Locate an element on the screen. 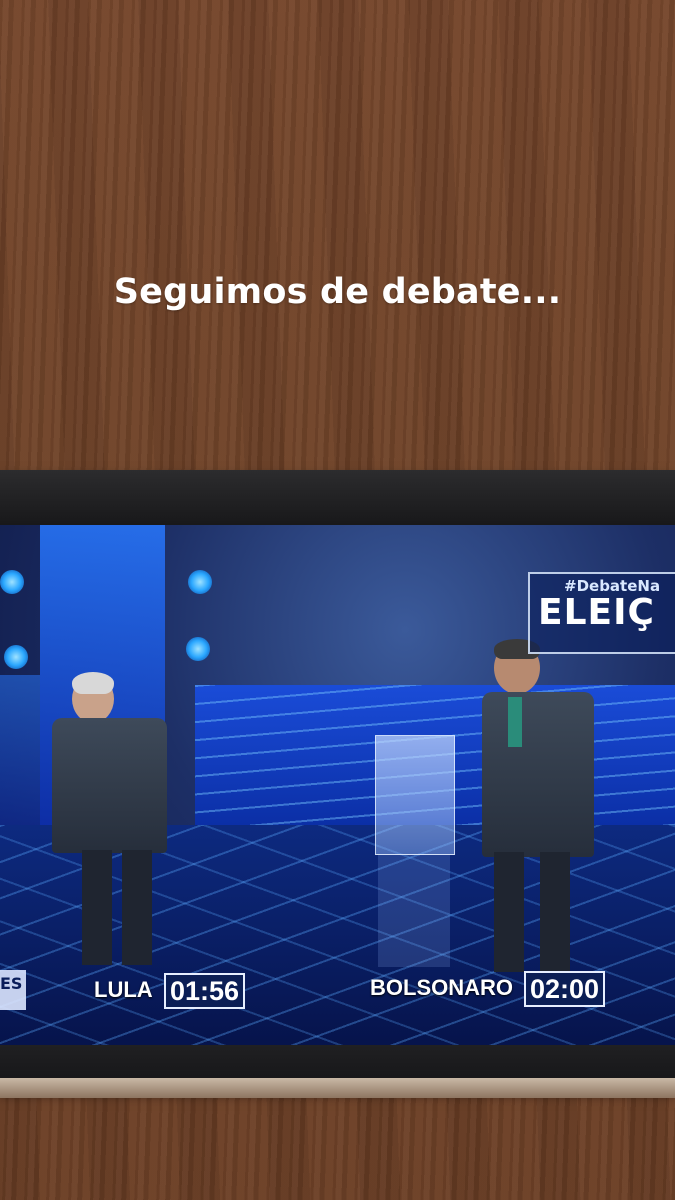  debate-logo: #DebateNa ELEIÇ is located at coordinates (601, 613).